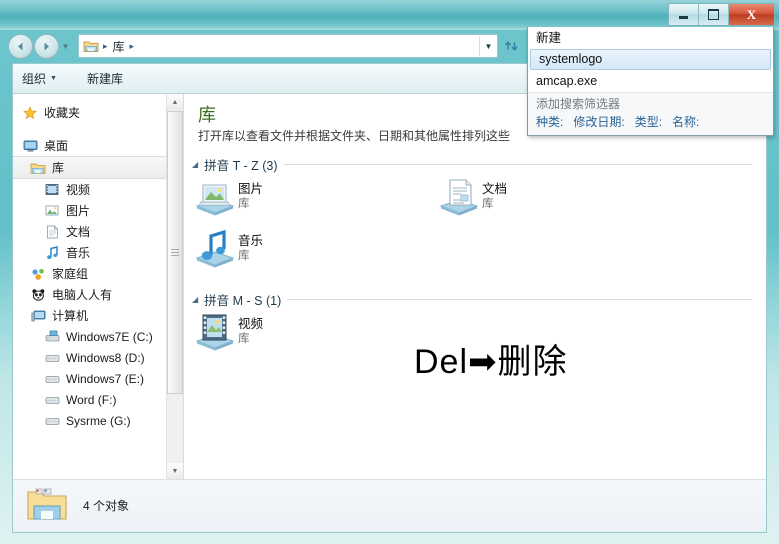  Describe the element at coordinates (598, 122) in the screenshot. I see `filter-date-modified: 修改日期:` at that location.